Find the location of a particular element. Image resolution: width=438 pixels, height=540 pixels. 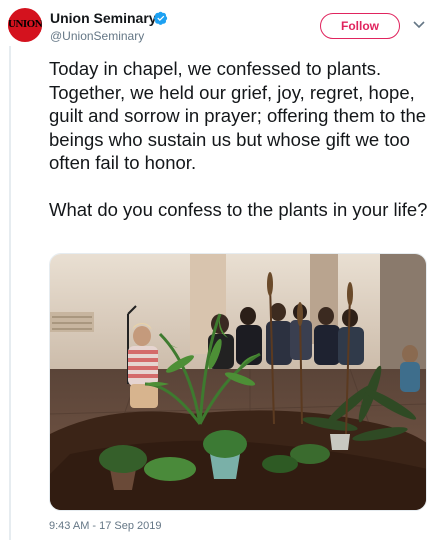

avatar: UNION is located at coordinates (25, 25).